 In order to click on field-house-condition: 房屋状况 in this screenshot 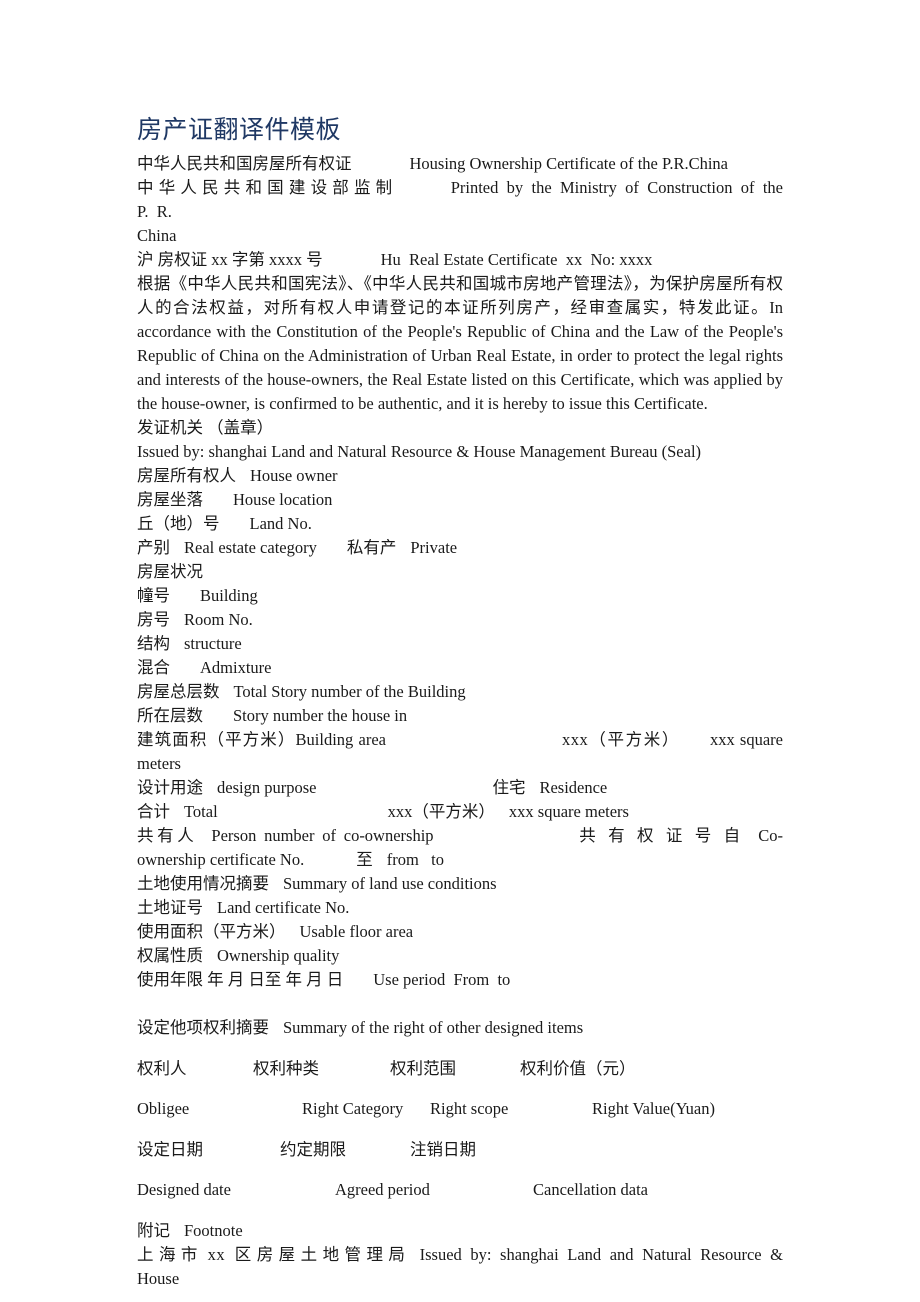, I will do `click(170, 571)`.